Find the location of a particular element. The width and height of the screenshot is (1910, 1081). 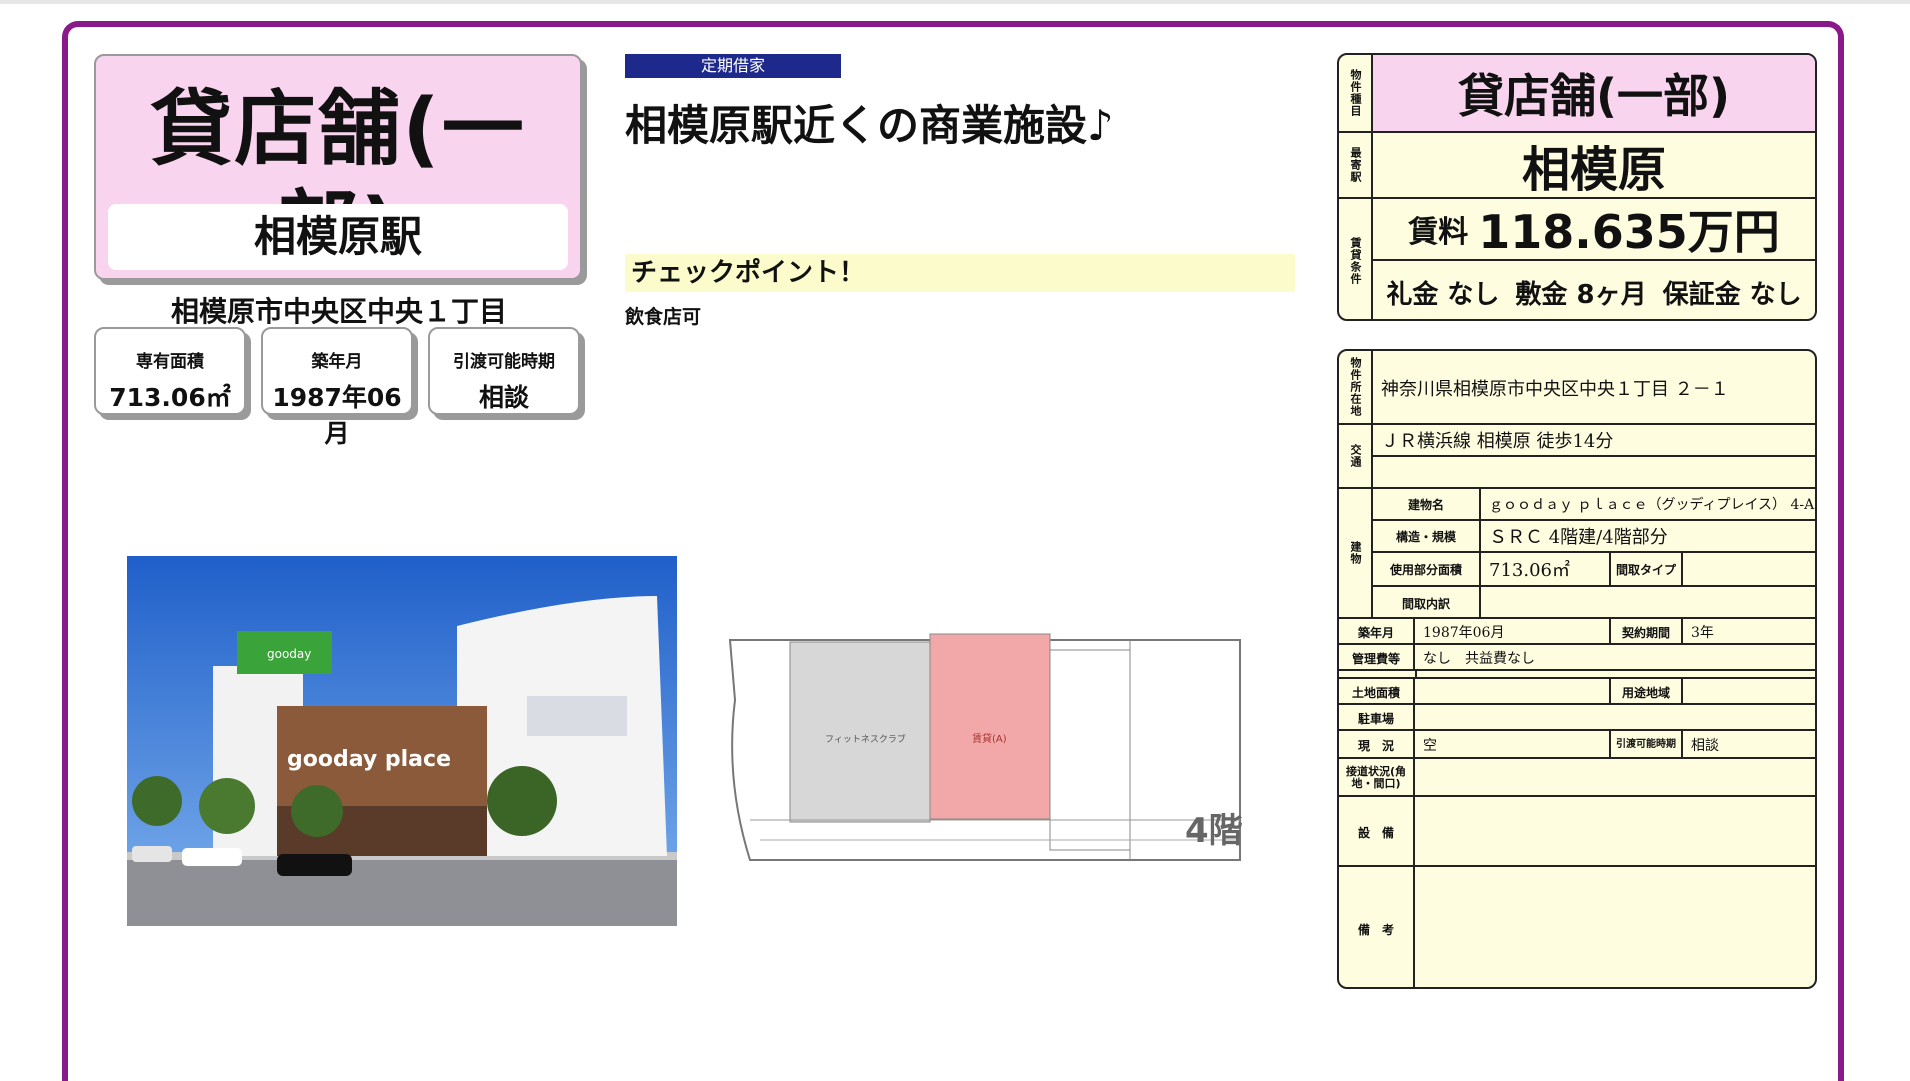

key-money: 礼金 なし is located at coordinates (1443, 294).